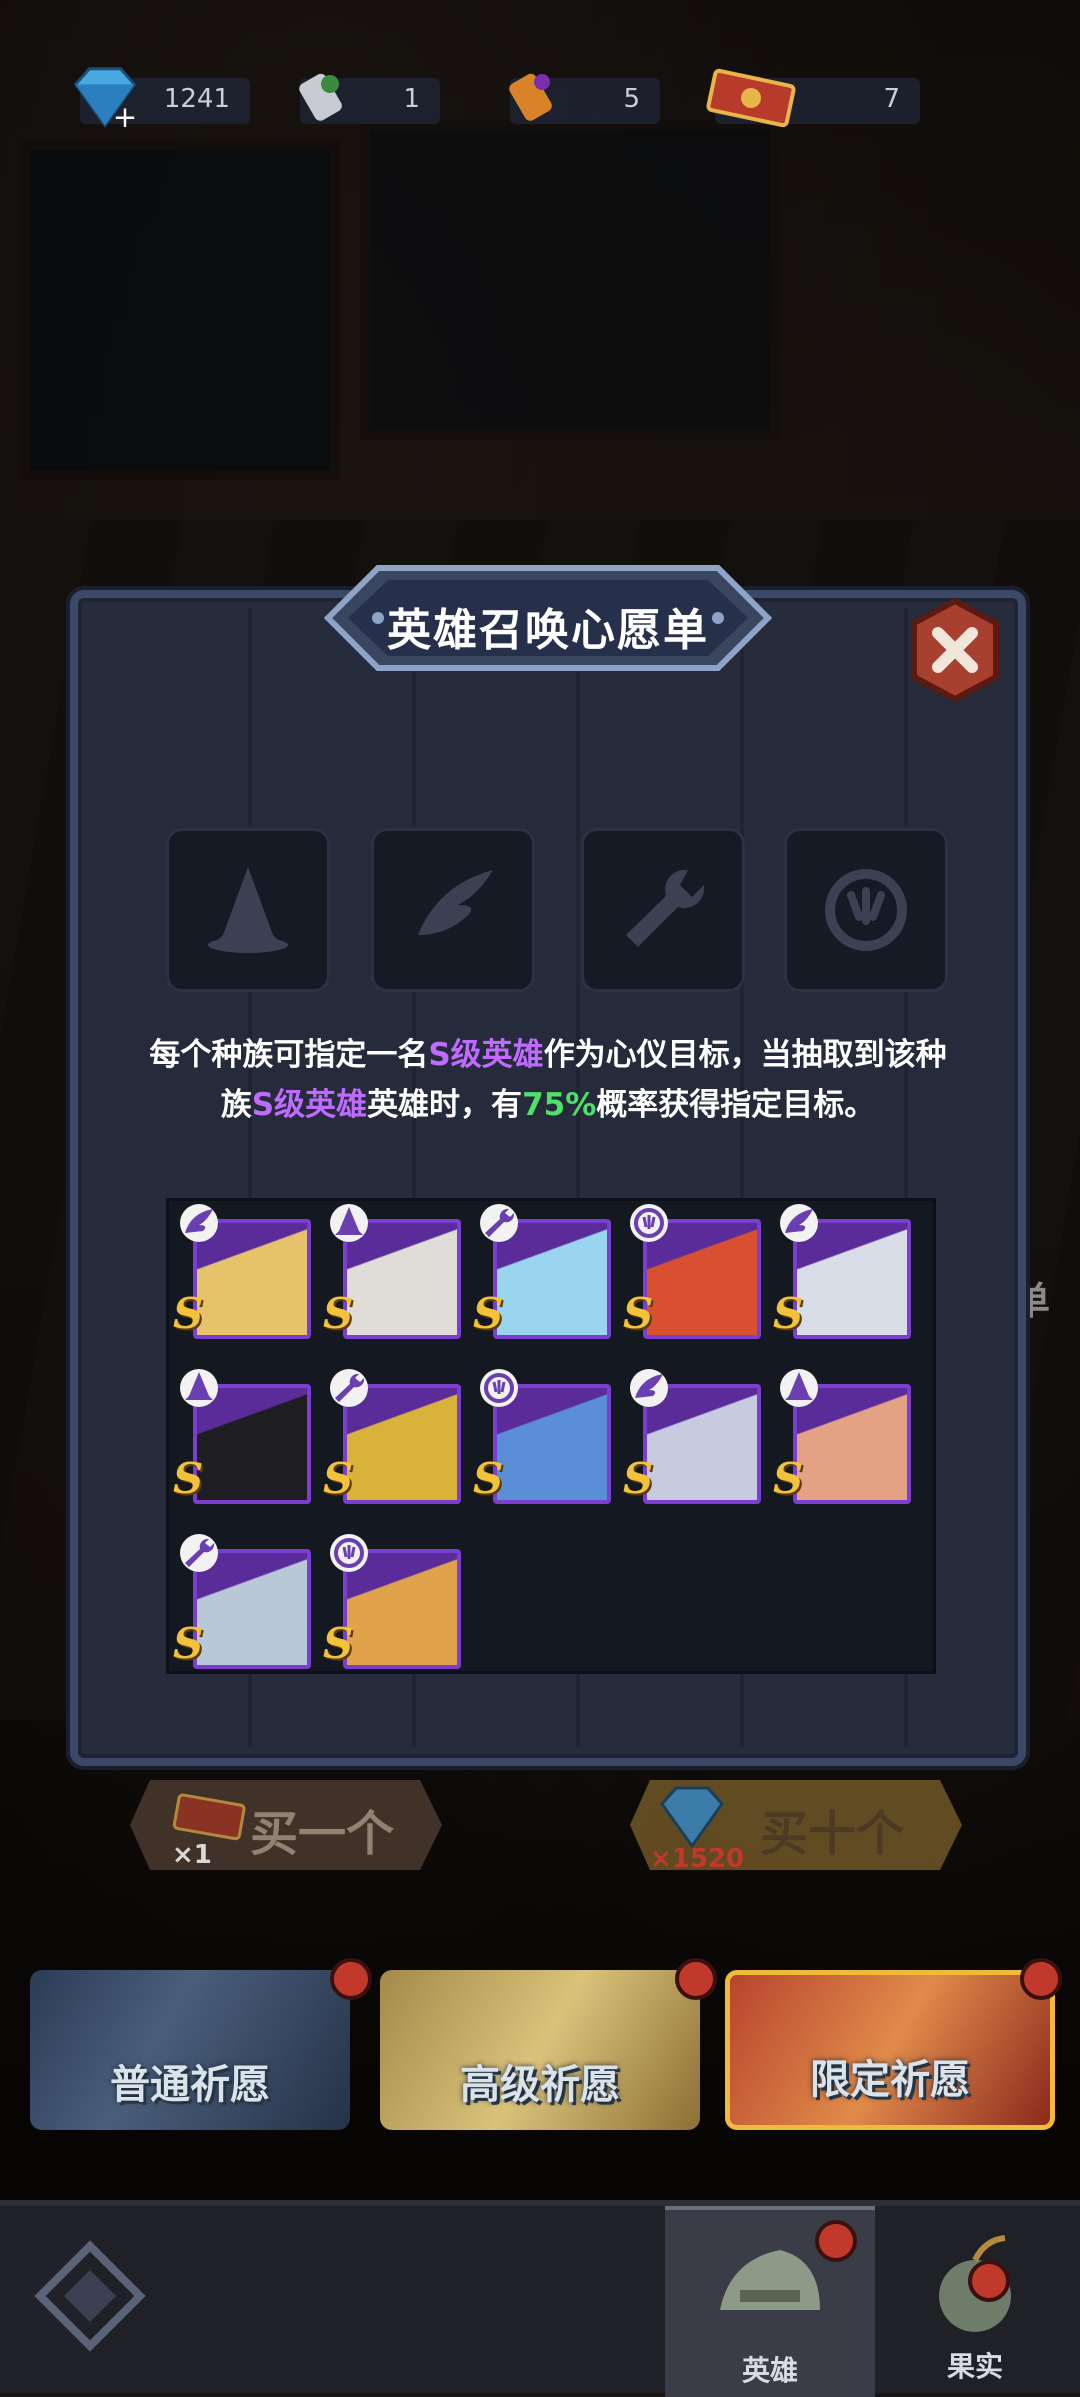  I want to click on red-ticket-icon, so click(751, 97).